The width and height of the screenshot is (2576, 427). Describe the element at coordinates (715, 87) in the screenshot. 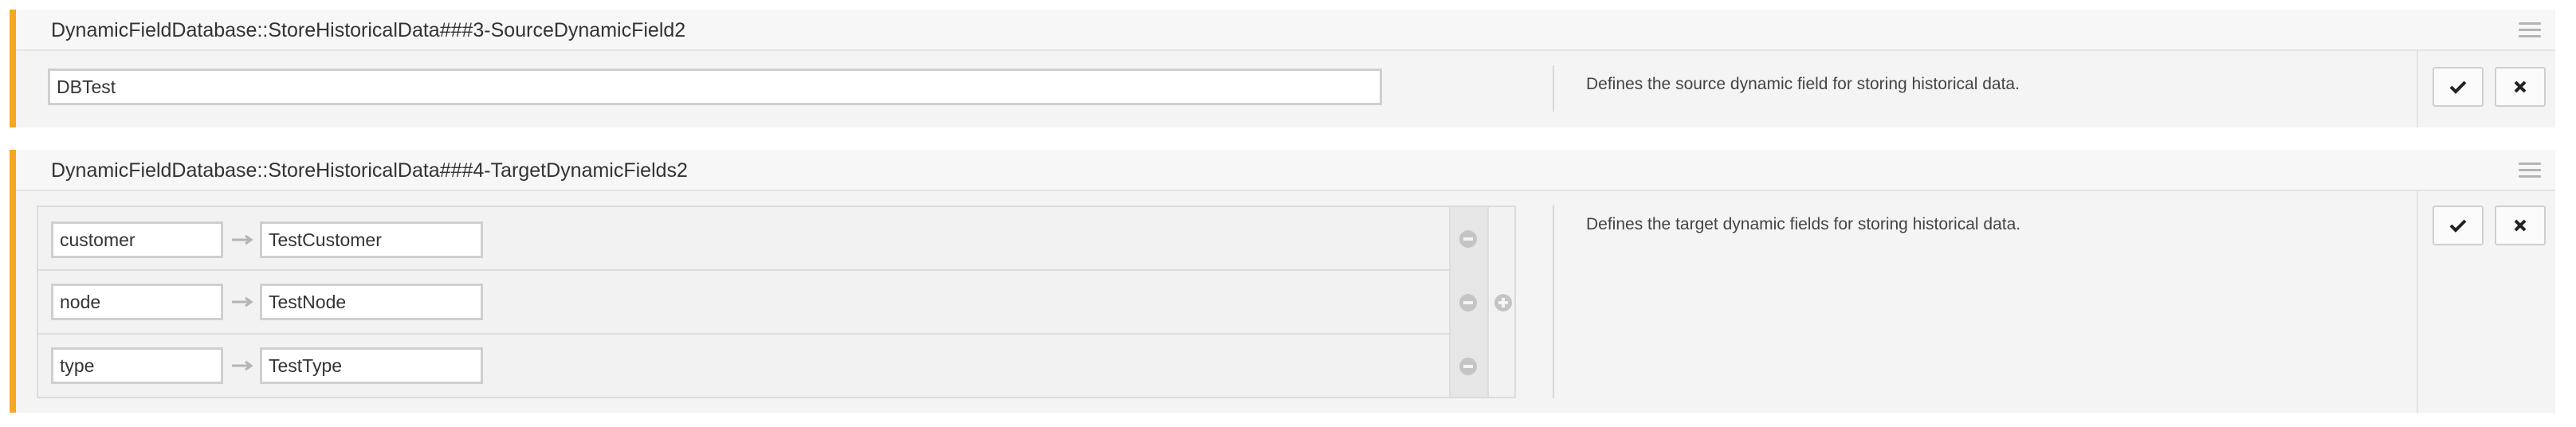

I see `source-dynamic-field-input` at that location.